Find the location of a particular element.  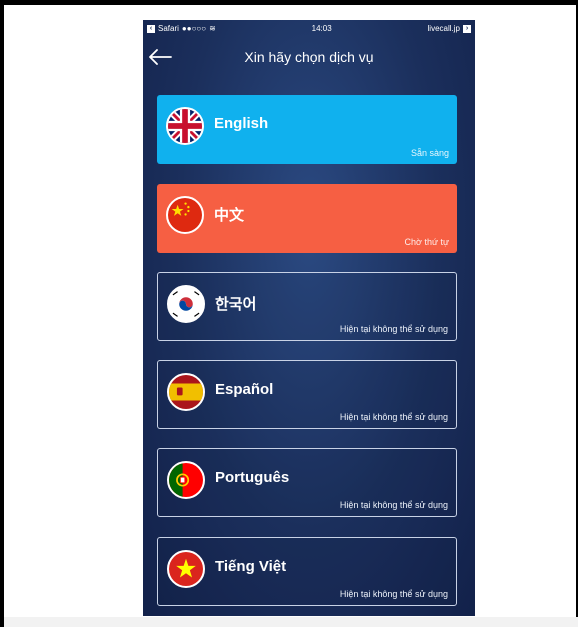

service-card-chinese: 中文 Chờ thứ tự is located at coordinates (307, 218).